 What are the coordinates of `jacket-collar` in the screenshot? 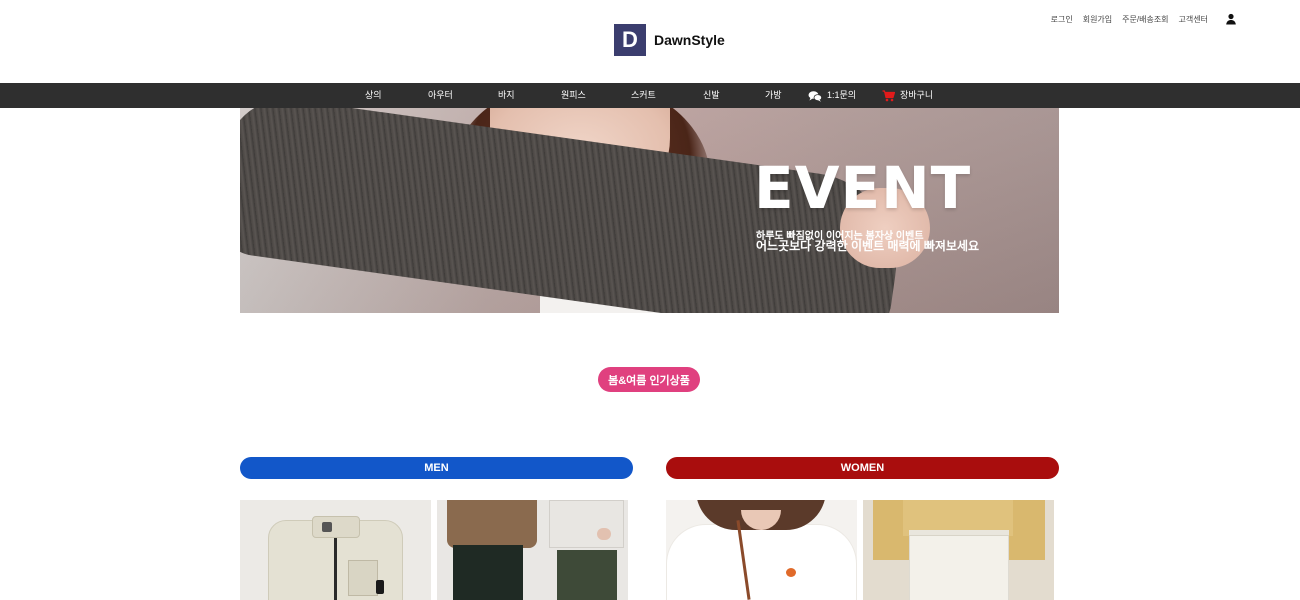 It's located at (336, 527).